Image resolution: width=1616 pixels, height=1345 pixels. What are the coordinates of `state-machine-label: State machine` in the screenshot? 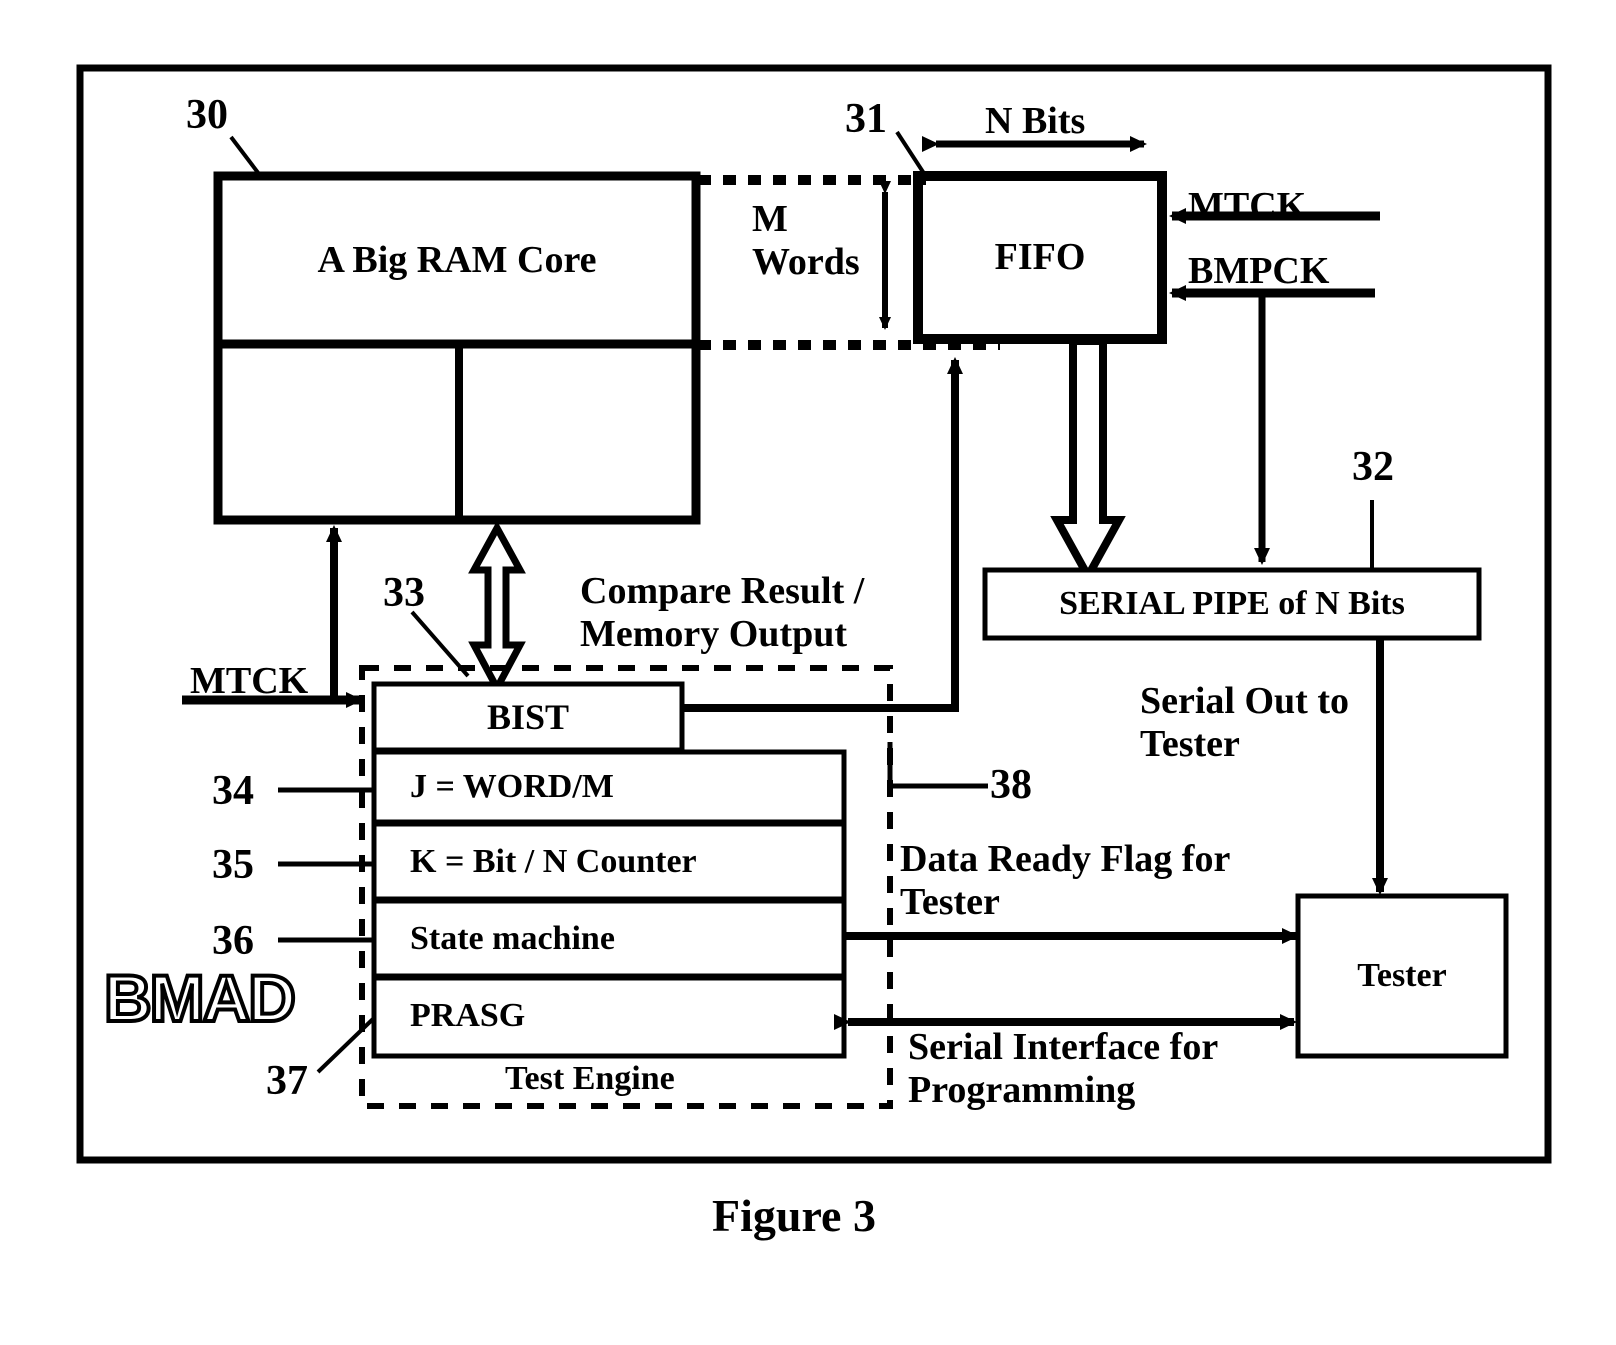 It's located at (512, 938).